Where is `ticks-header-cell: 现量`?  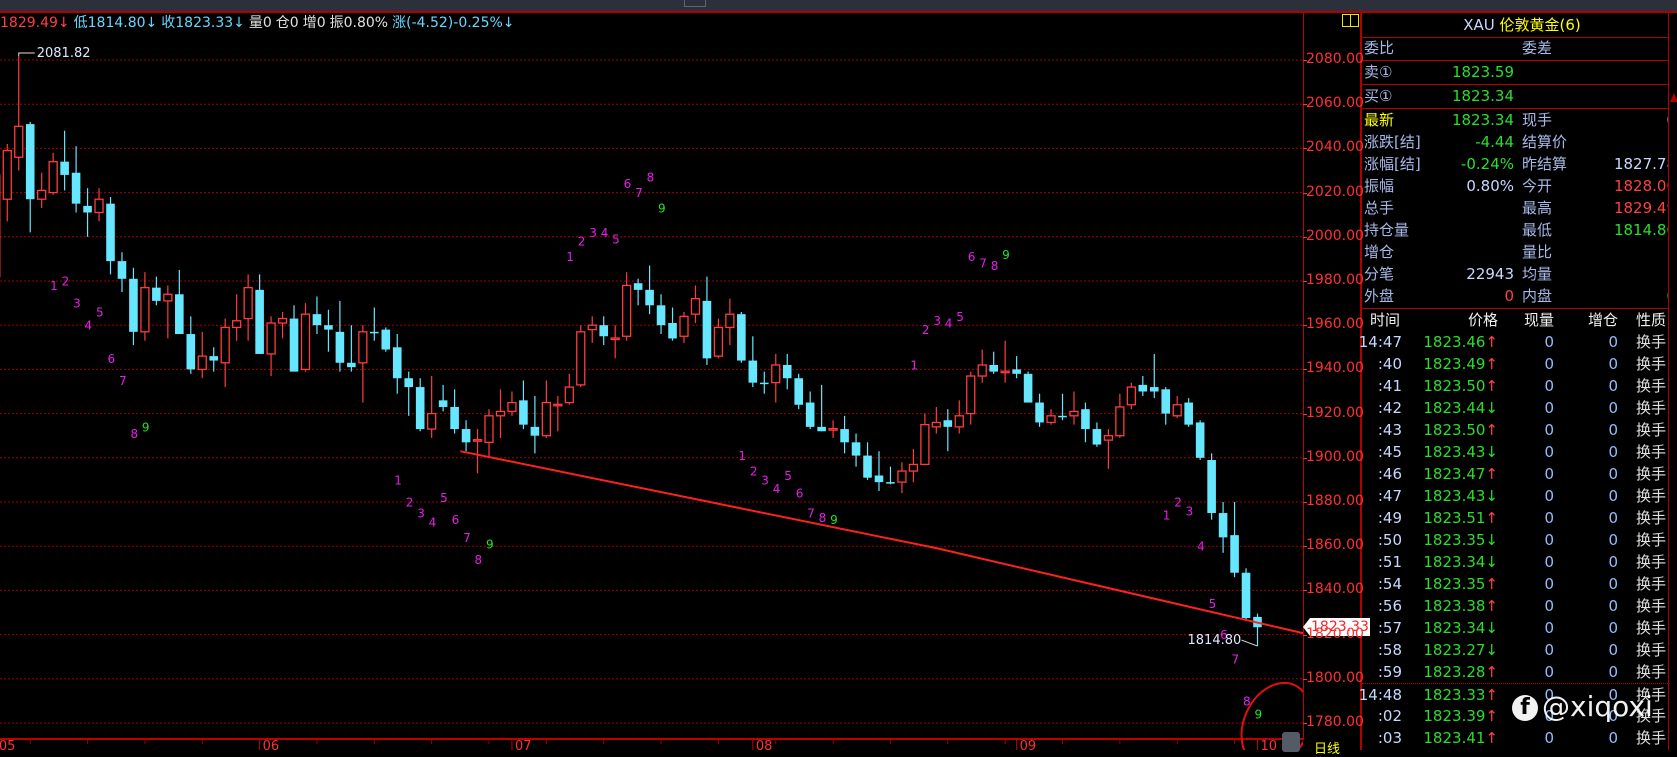 ticks-header-cell: 现量 is located at coordinates (1539, 320).